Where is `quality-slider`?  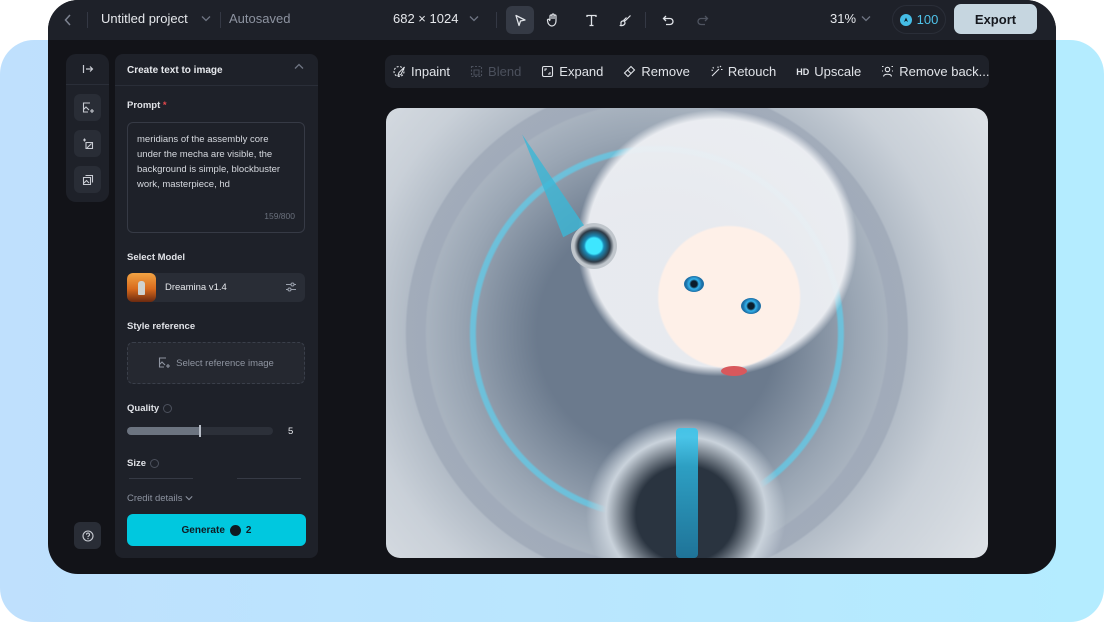
quality-slider is located at coordinates (200, 431).